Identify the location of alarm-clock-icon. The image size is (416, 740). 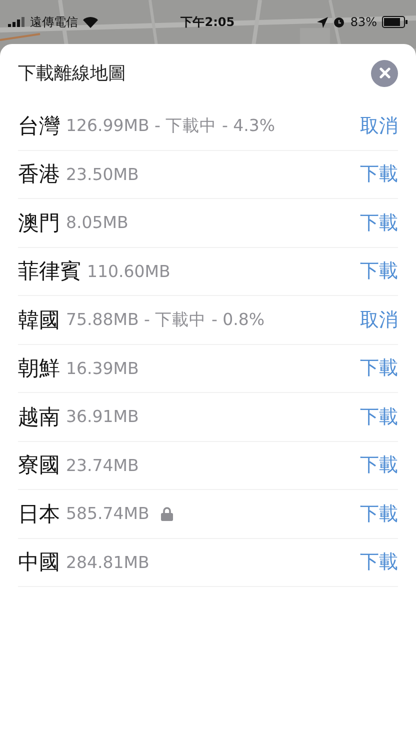
(339, 22).